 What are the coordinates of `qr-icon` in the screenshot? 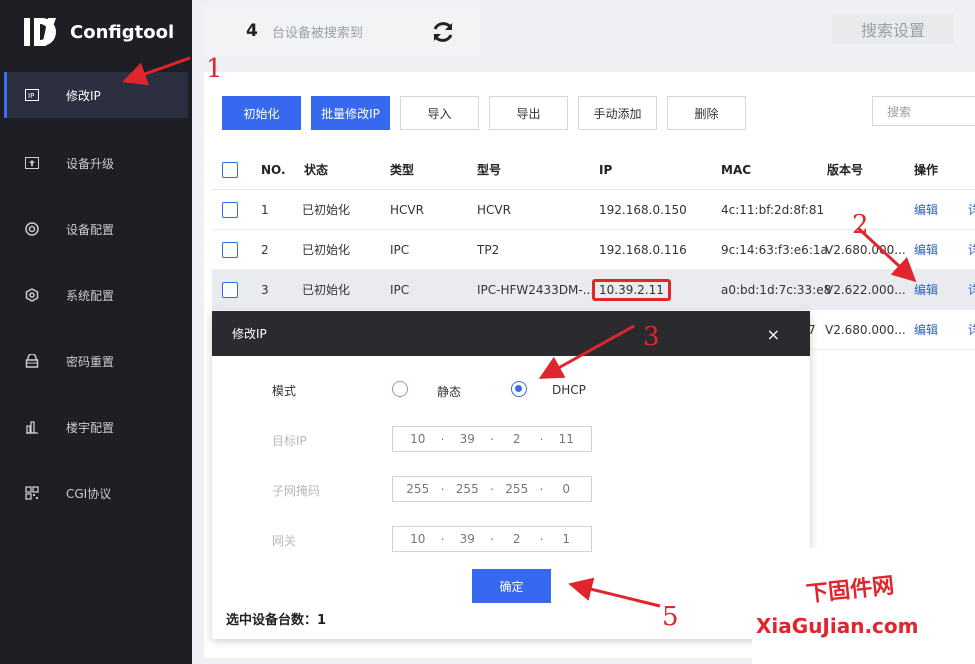 It's located at (32, 493).